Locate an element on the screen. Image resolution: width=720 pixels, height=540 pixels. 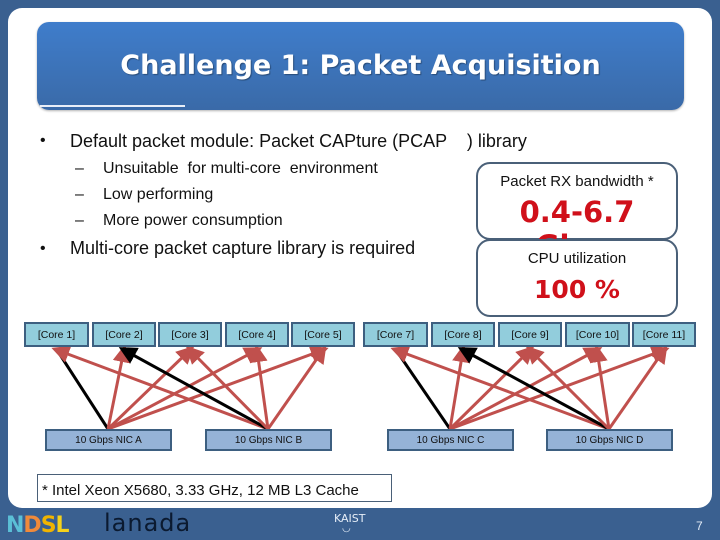
ndsl-logo: NDSL is located at coordinates (38, 525).